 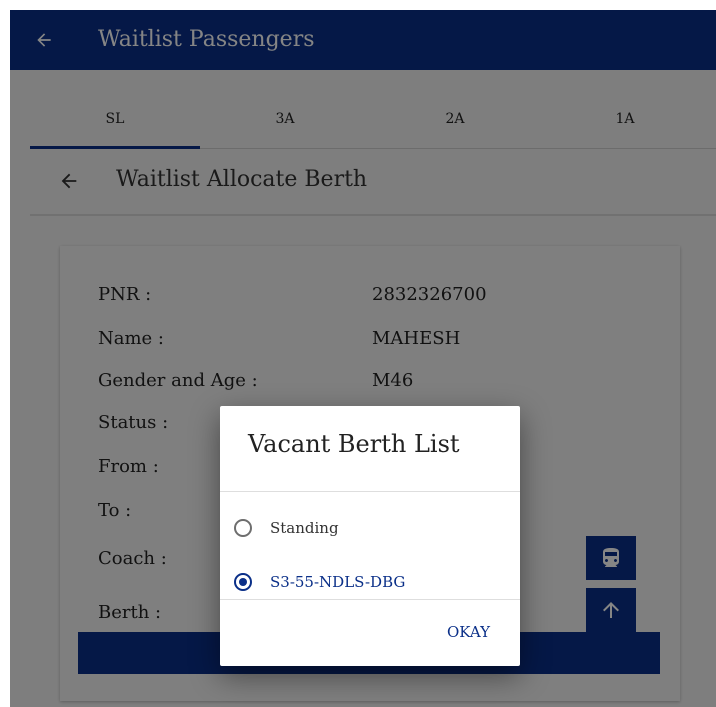 I want to click on dialog-divider-top, so click(x=370, y=491).